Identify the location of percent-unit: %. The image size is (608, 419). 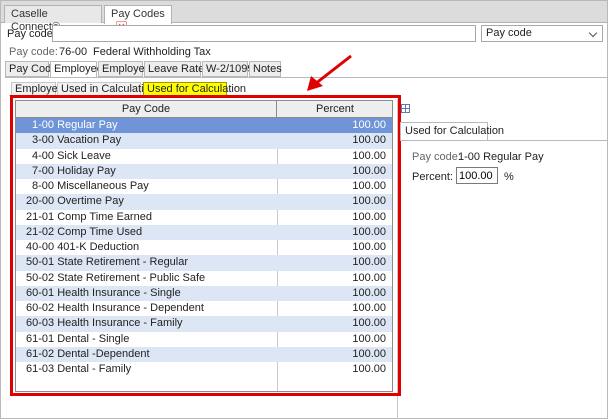
(509, 177).